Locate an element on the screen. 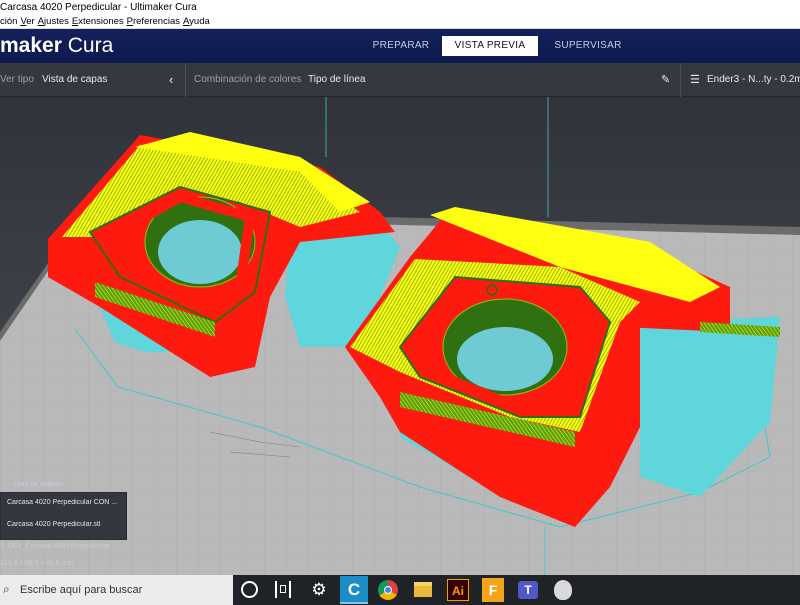 The width and height of the screenshot is (800, 605). chrome-icon is located at coordinates (388, 590).